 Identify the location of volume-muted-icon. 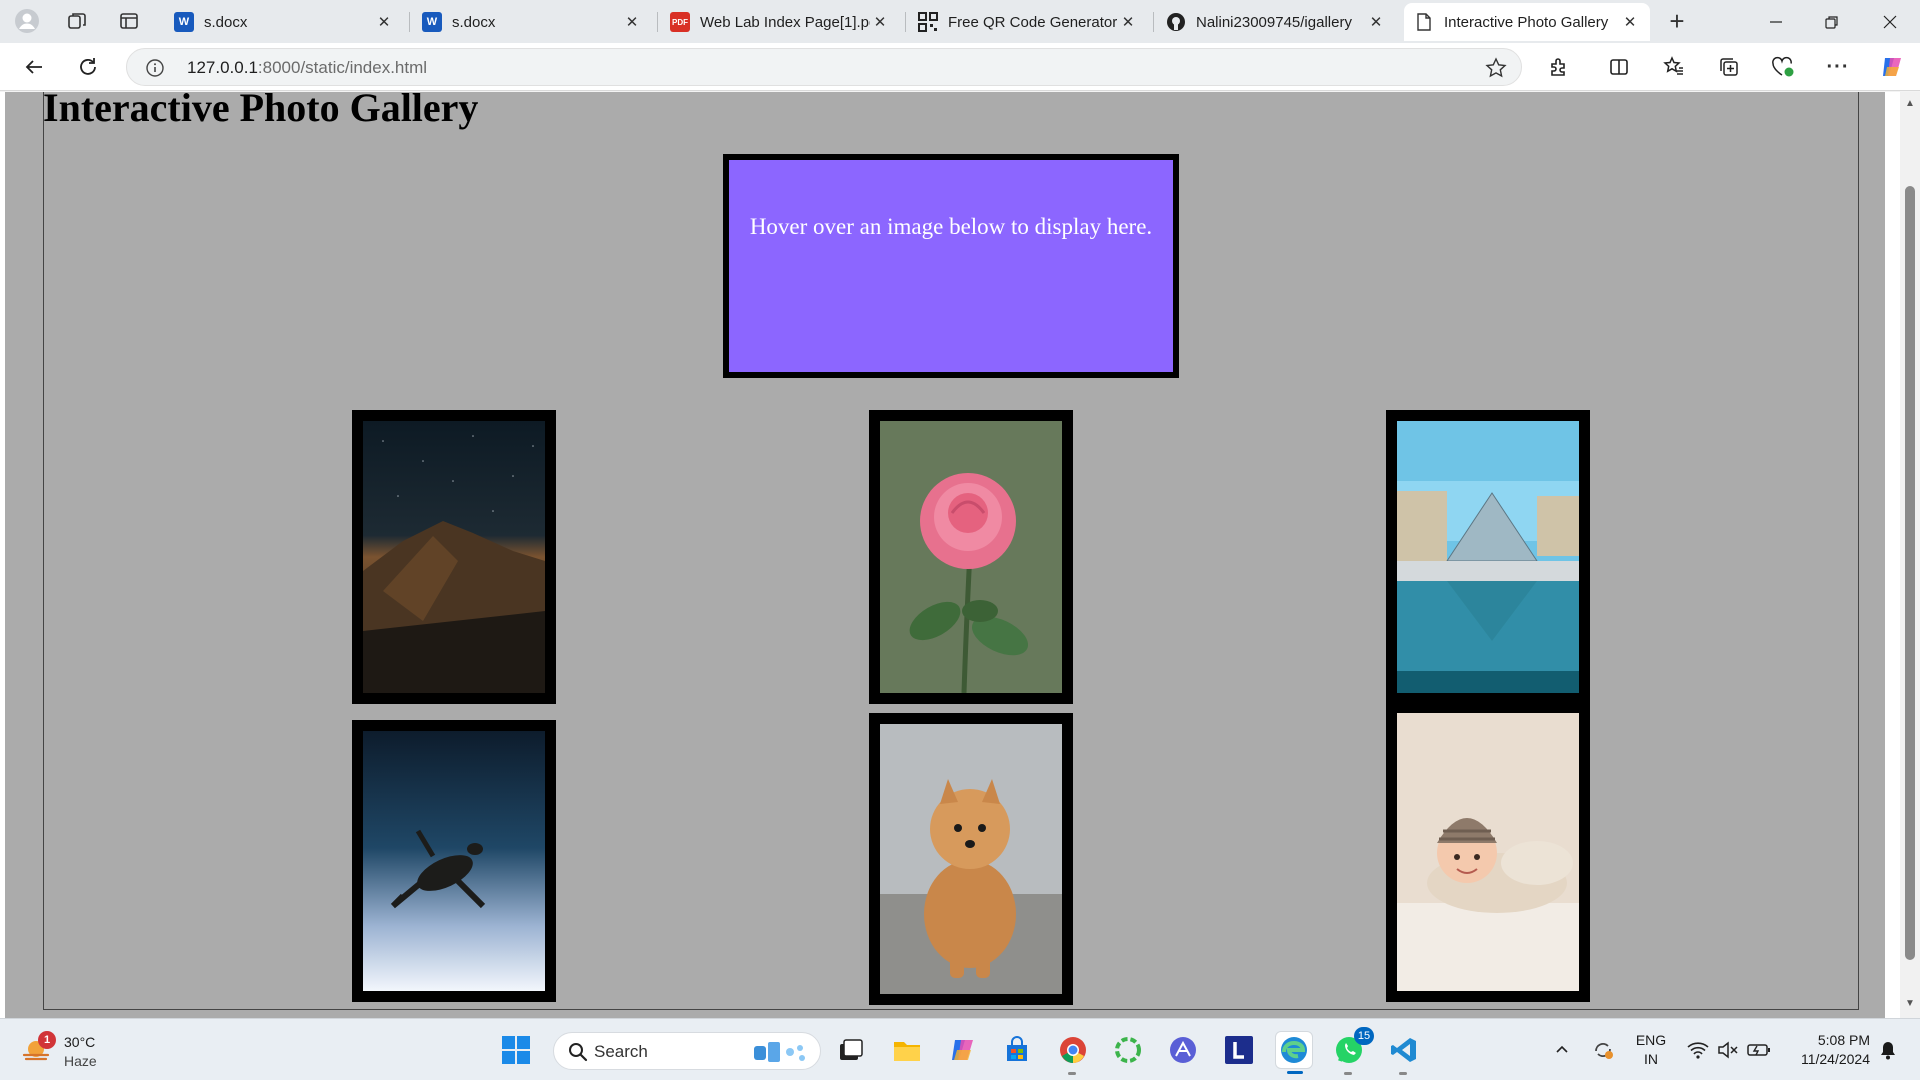
(1728, 1049).